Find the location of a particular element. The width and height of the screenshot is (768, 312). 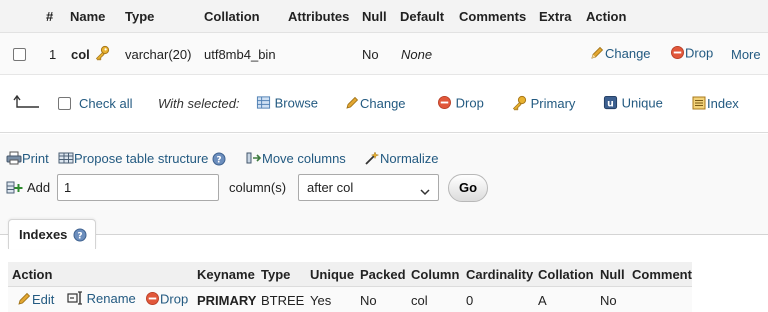

magic-wand-icon is located at coordinates (372, 159).